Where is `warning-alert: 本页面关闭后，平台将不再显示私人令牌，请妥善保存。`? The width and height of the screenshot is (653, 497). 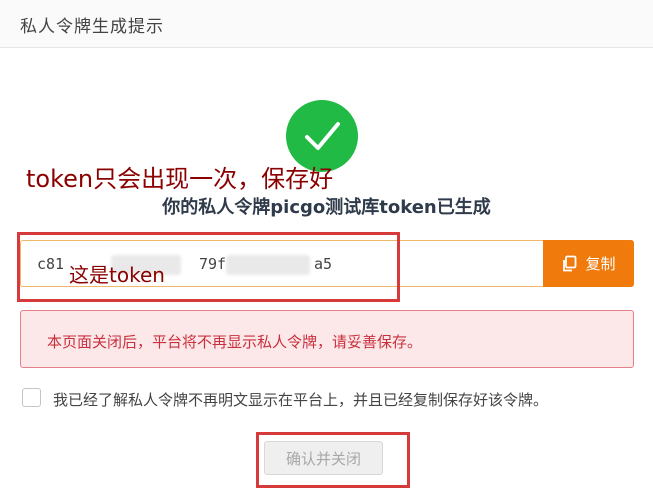 warning-alert: 本页面关闭后，平台将不再显示私人令牌，请妥善保存。 is located at coordinates (327, 339).